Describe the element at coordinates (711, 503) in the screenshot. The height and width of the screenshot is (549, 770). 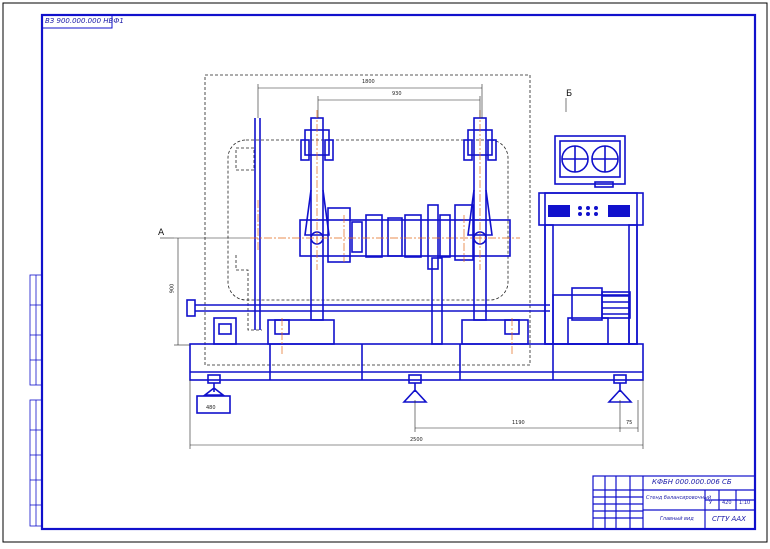
I see `letter-field: У` at that location.